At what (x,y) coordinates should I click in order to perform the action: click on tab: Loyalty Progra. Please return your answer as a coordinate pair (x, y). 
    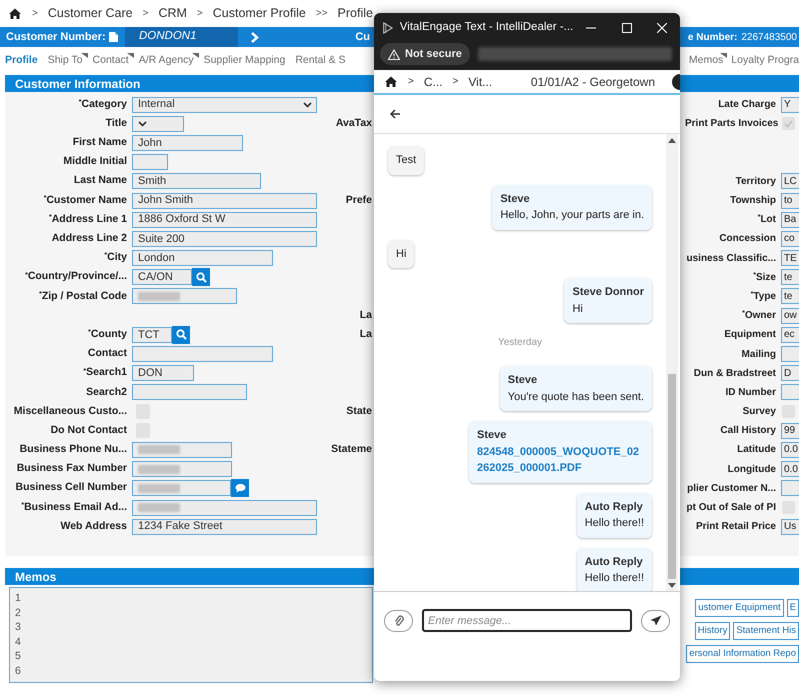
    Looking at the image, I should click on (763, 61).